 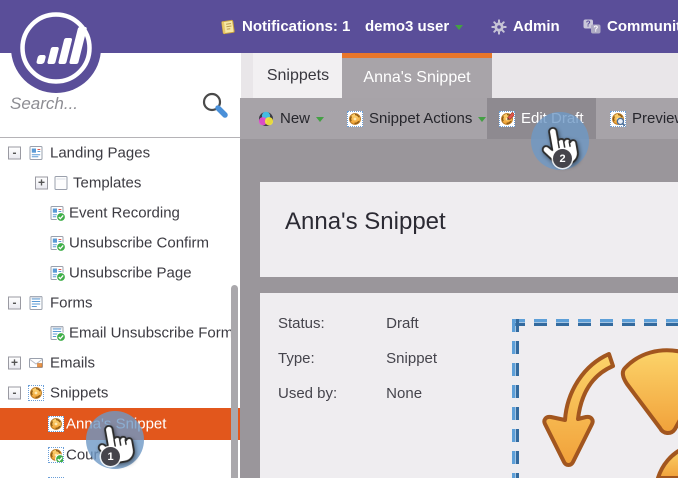 What do you see at coordinates (499, 27) in the screenshot?
I see `gear-icon` at bounding box center [499, 27].